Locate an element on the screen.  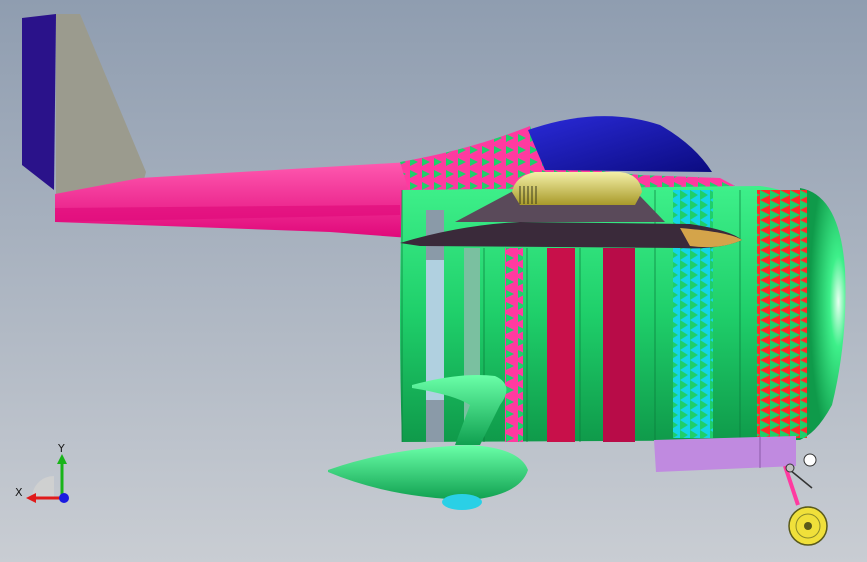
float-wheel is located at coordinates (462, 502).